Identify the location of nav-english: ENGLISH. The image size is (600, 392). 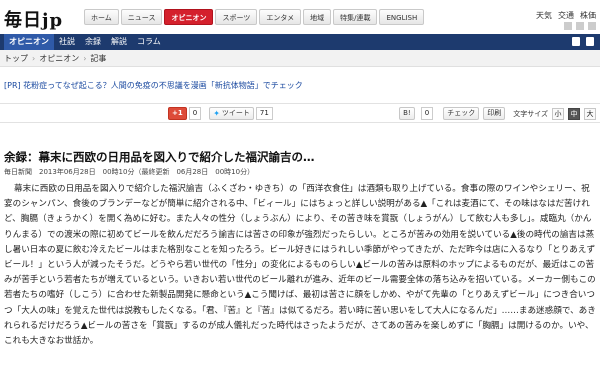
(402, 17).